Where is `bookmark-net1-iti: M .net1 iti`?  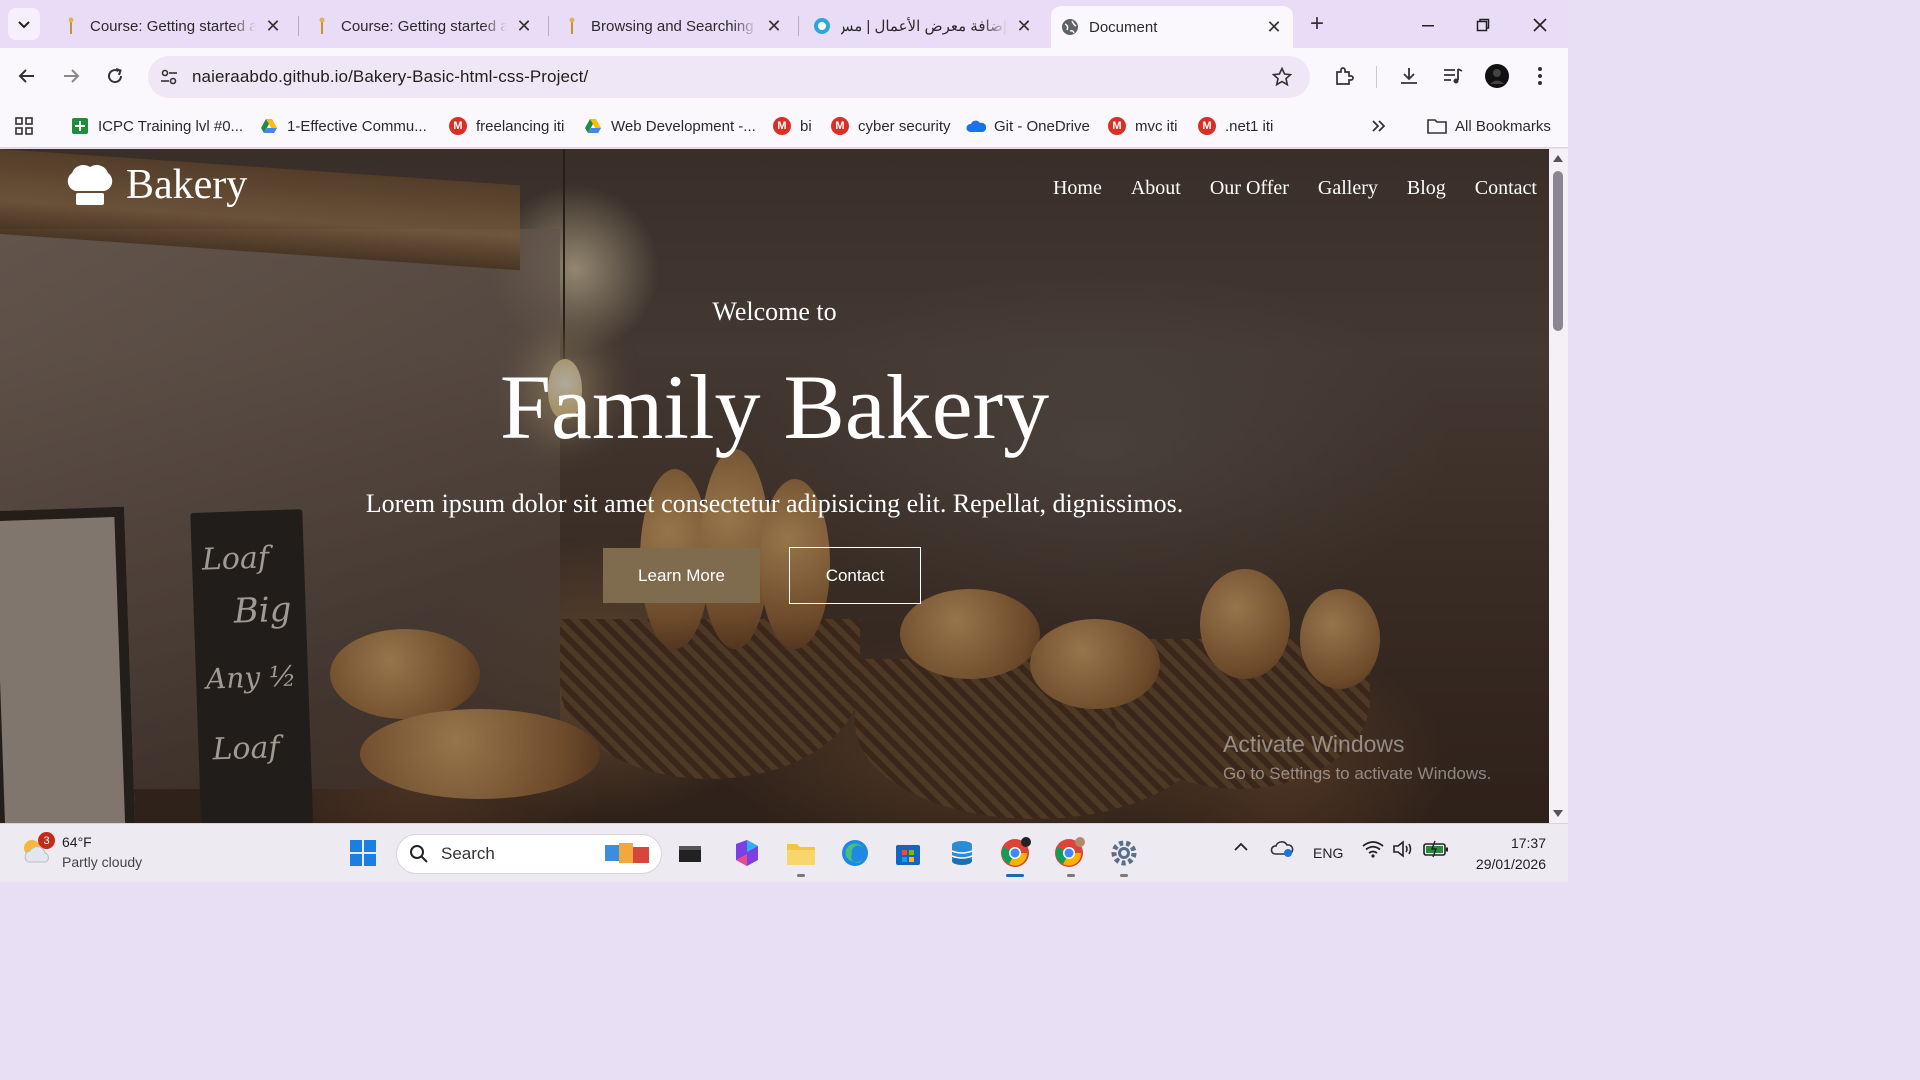 bookmark-net1-iti: M .net1 iti is located at coordinates (1235, 126).